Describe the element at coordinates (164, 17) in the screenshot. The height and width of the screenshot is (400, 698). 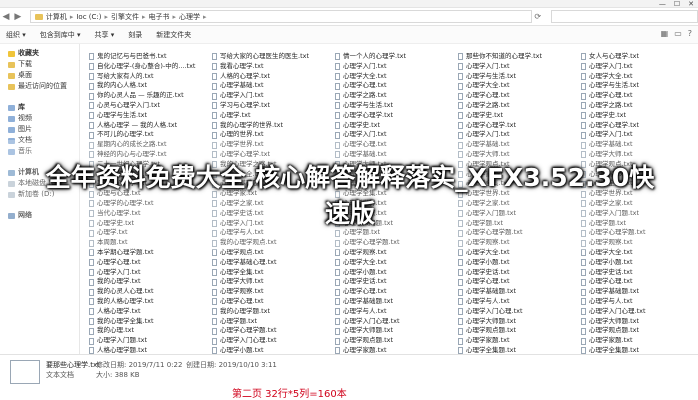
I see `breadcrumb-ebooks: 电子书 ▸` at that location.